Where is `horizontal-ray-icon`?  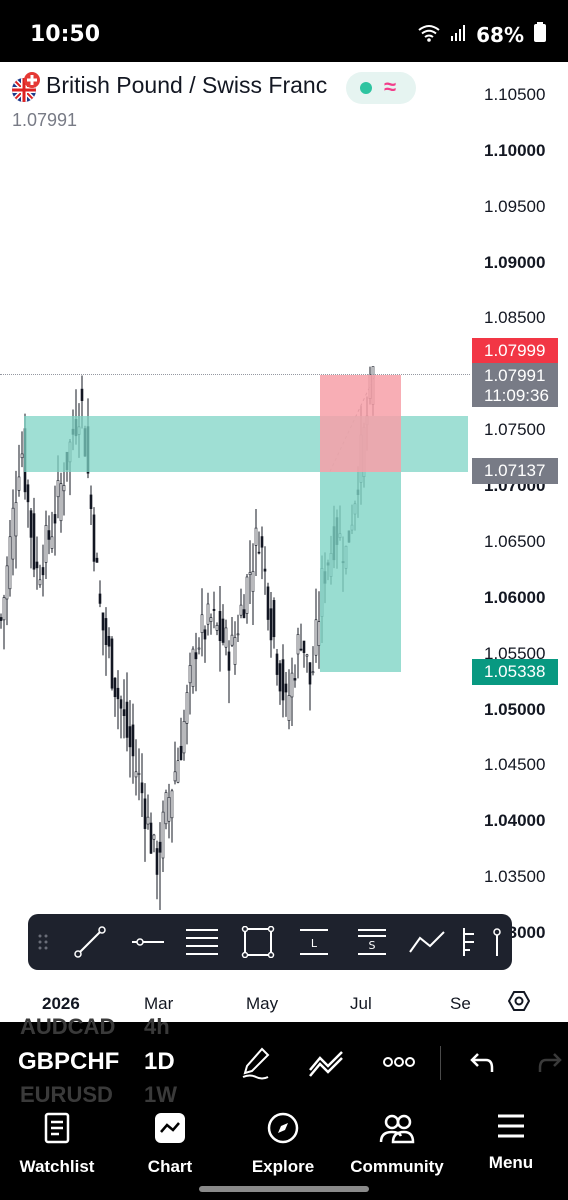
horizontal-ray-icon is located at coordinates (148, 942).